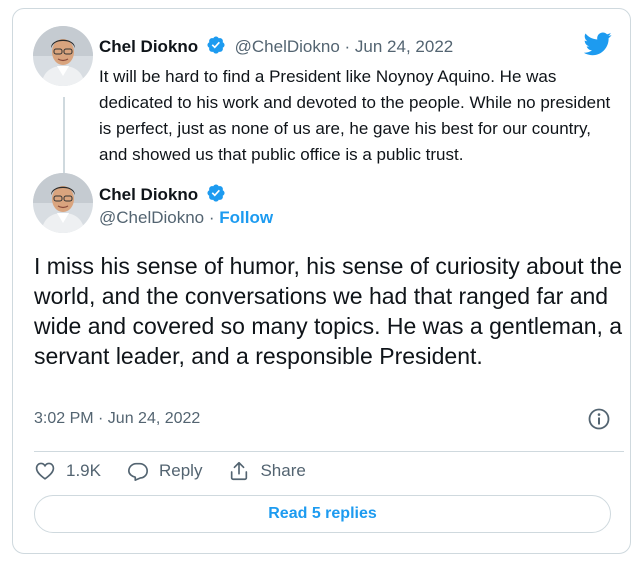 The height and width of the screenshot is (565, 640). I want to click on main-tweet-author: Chel Diokno, so click(162, 195).